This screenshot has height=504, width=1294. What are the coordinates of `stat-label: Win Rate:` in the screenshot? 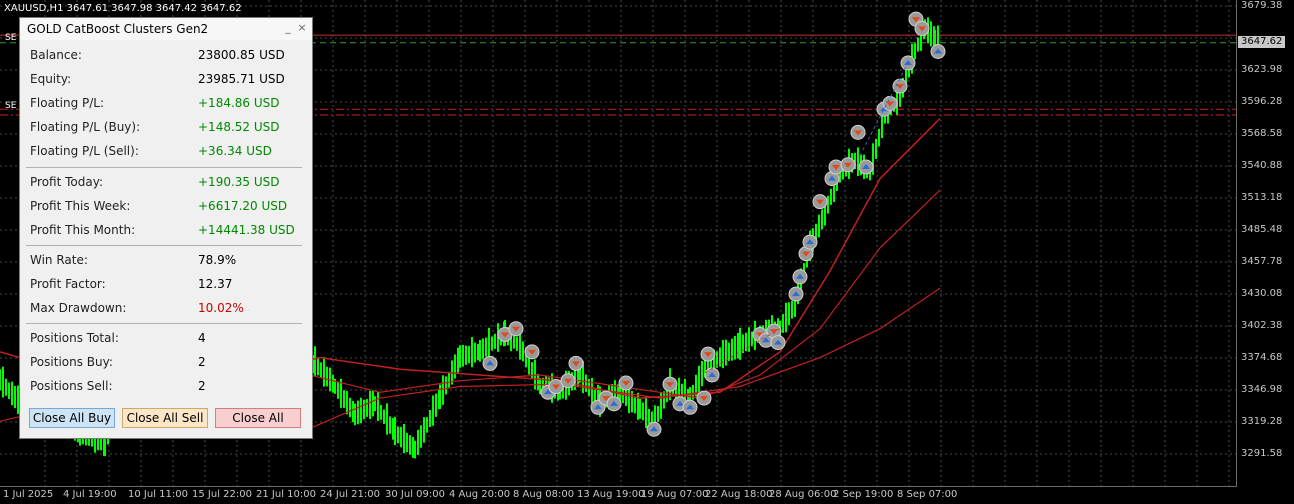 It's located at (59, 260).